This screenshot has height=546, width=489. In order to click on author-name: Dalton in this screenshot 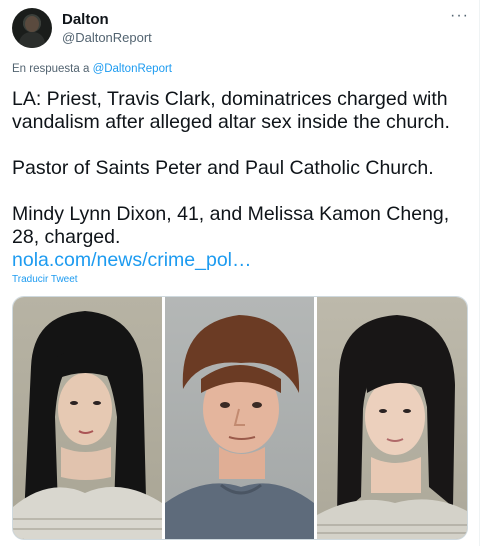, I will do `click(85, 19)`.